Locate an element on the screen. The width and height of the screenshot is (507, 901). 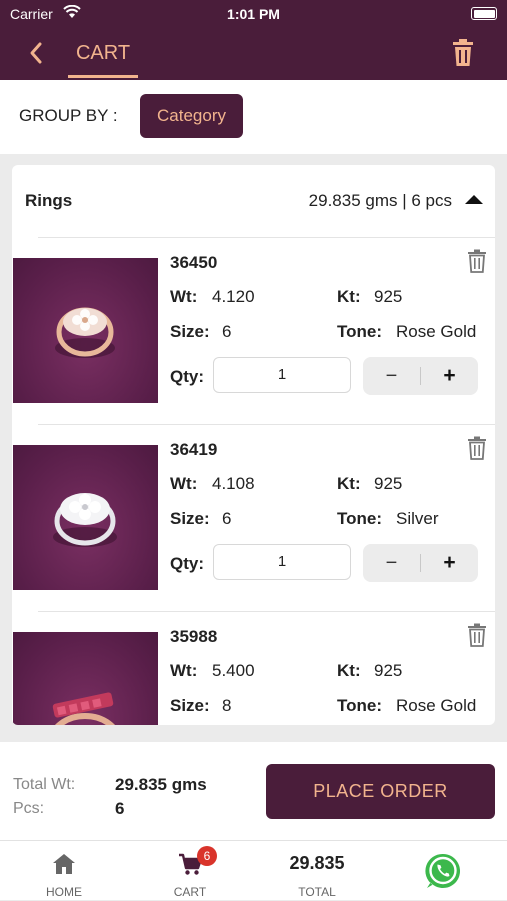
title-underline is located at coordinates (103, 76).